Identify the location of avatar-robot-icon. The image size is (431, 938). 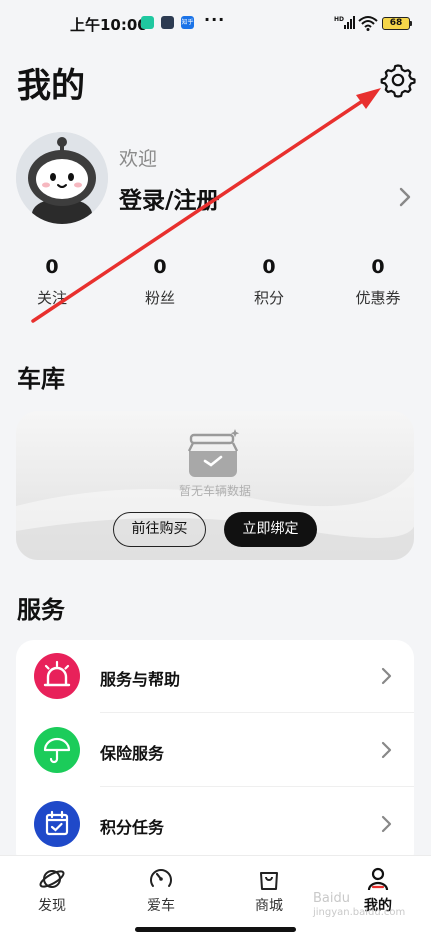
(62, 178).